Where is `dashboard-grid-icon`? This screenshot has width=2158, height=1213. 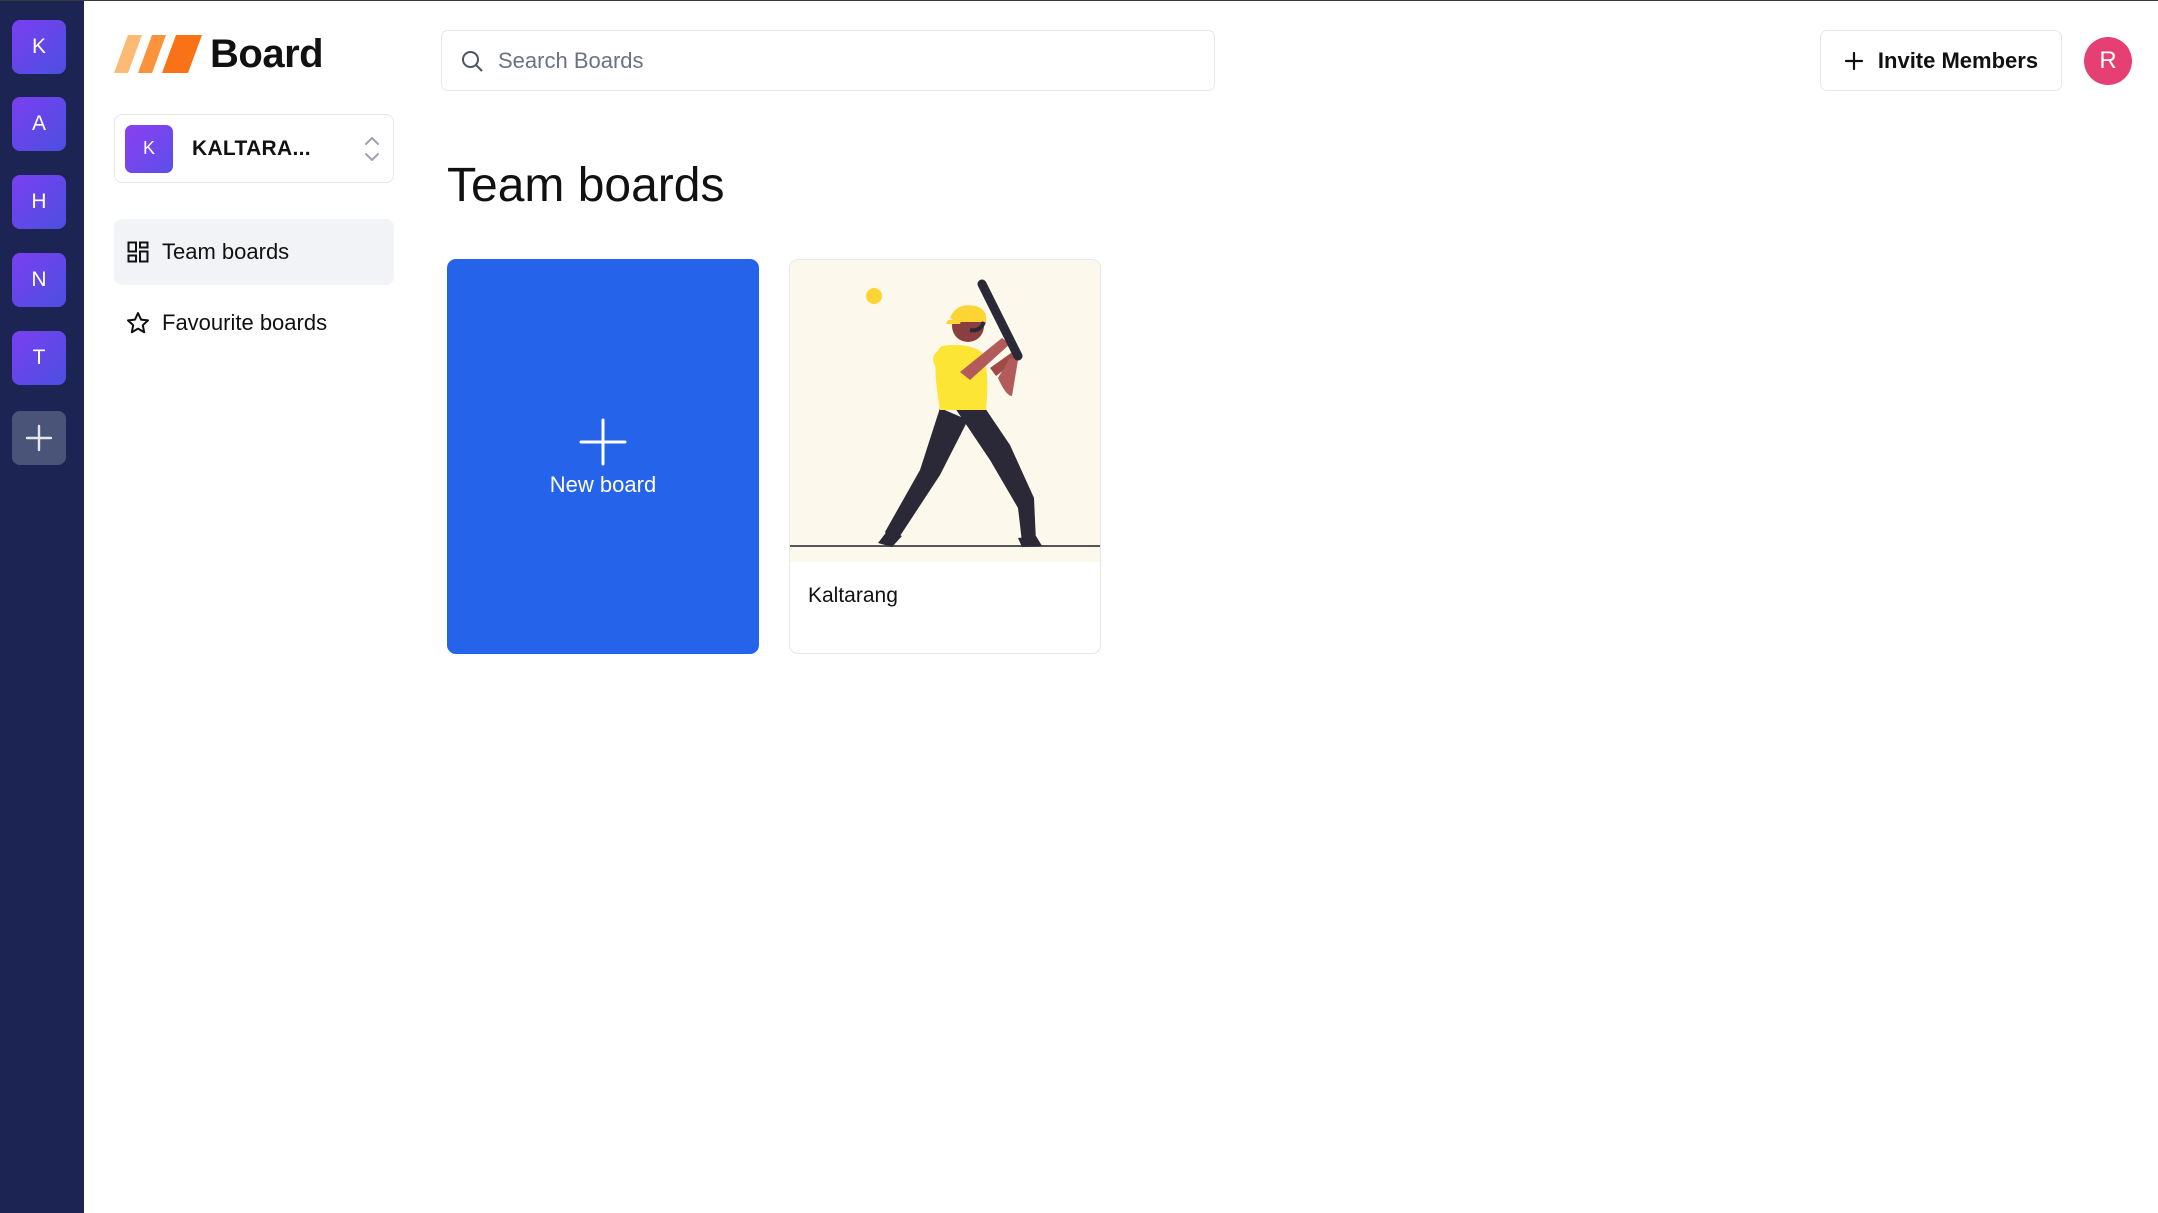
dashboard-grid-icon is located at coordinates (138, 252).